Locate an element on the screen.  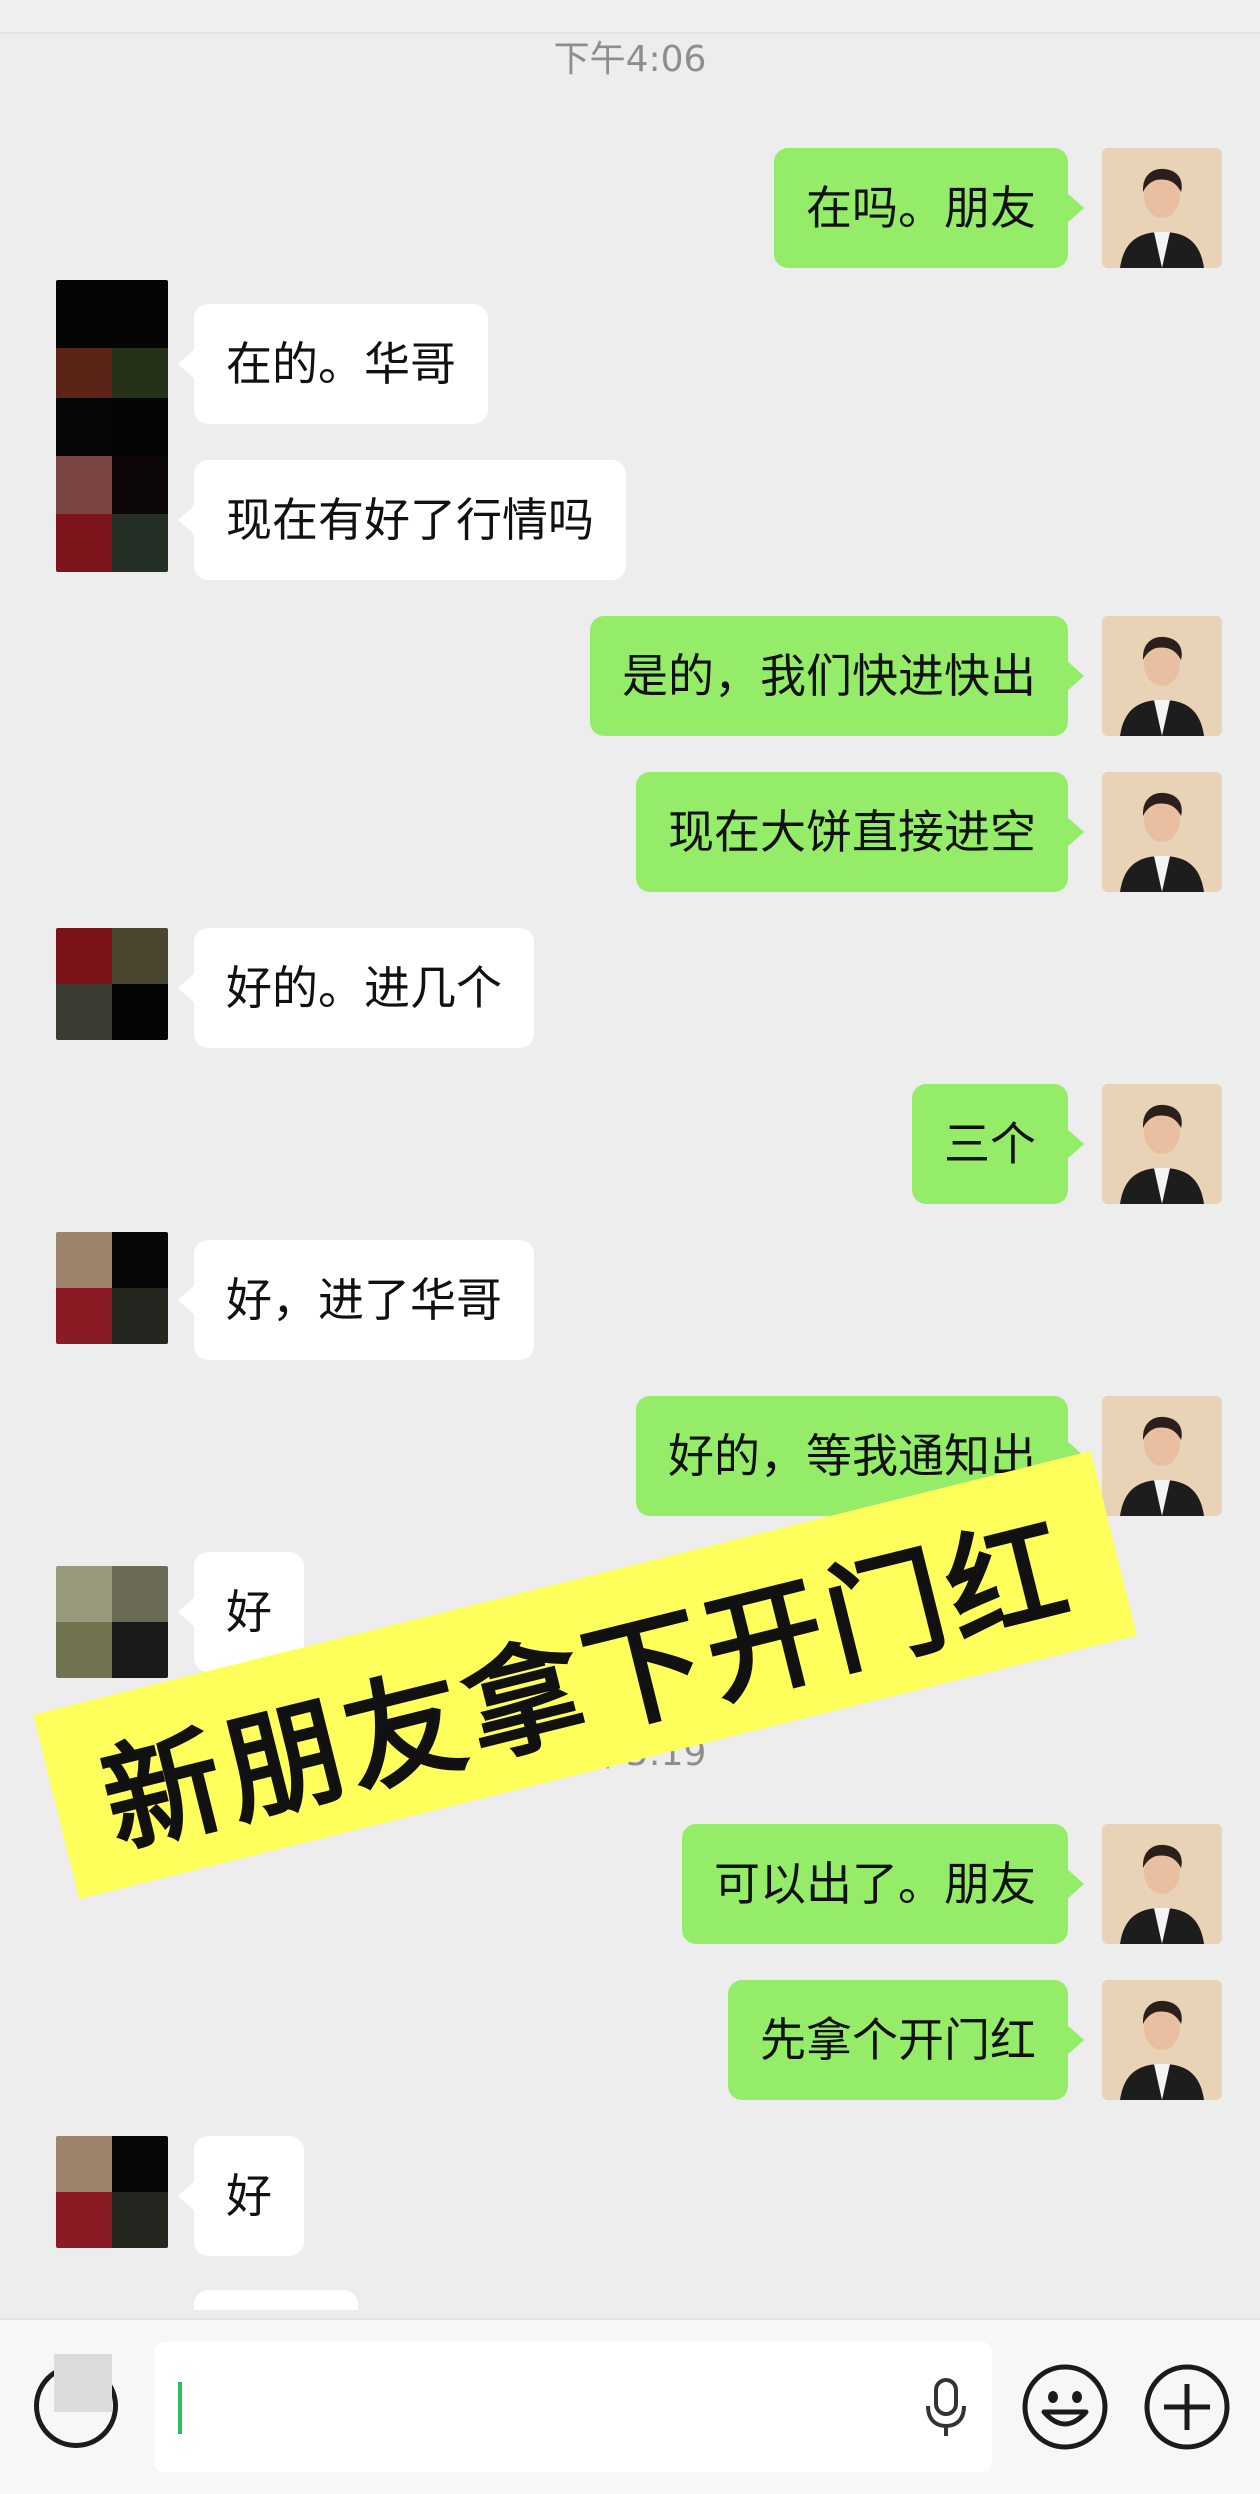
my-message-bubble: 三个 is located at coordinates (998, 1144).